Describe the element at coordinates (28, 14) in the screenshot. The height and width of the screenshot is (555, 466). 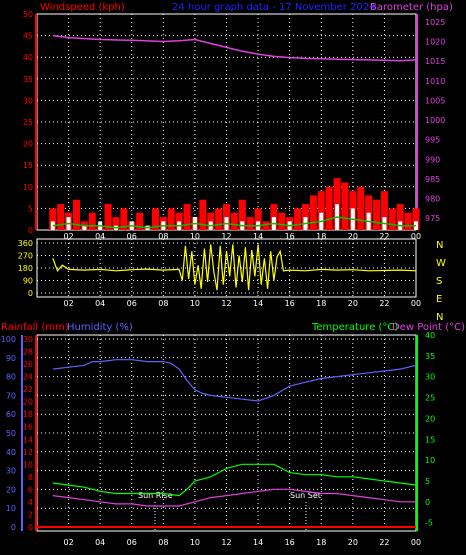
I see `wind-y-tick-label: 50` at that location.